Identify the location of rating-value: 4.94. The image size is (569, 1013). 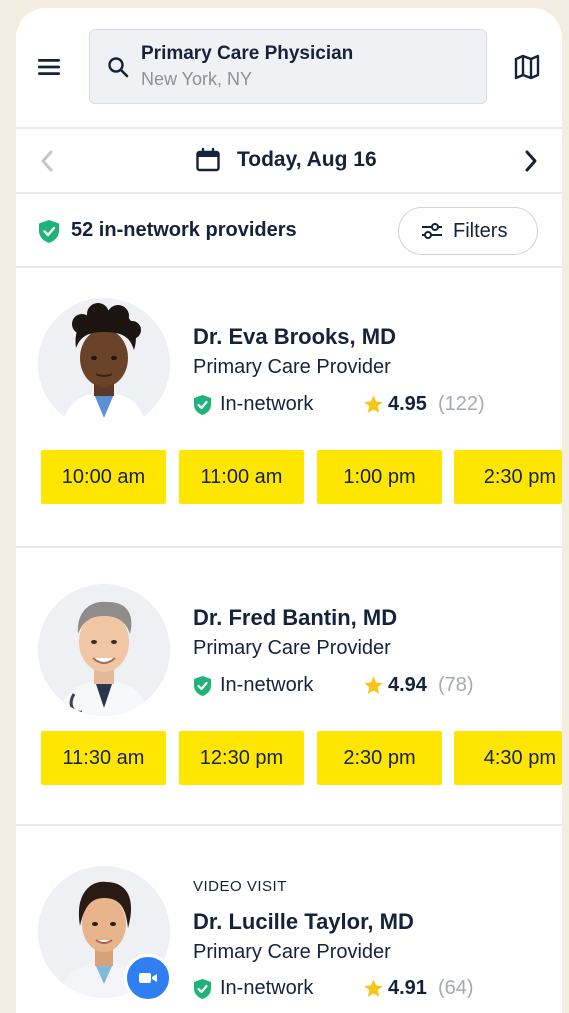
(407, 685).